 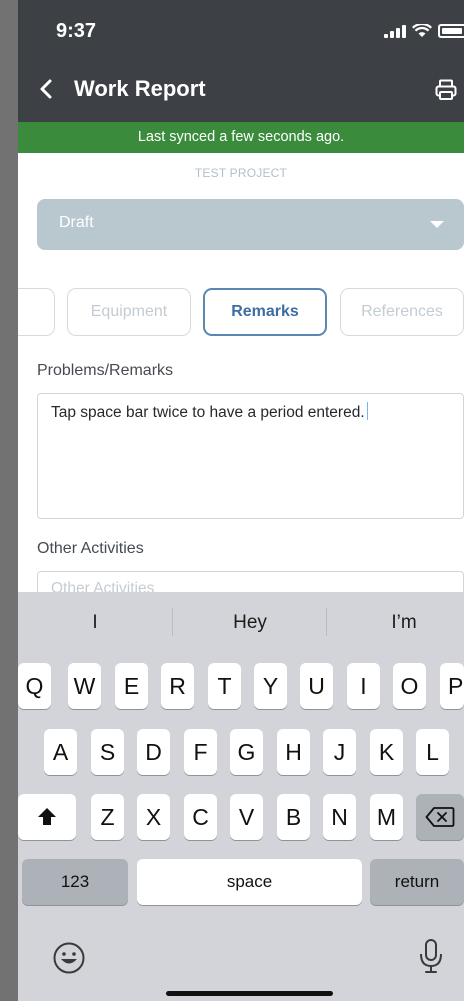 What do you see at coordinates (34, 686) in the screenshot?
I see `key-q: Q` at bounding box center [34, 686].